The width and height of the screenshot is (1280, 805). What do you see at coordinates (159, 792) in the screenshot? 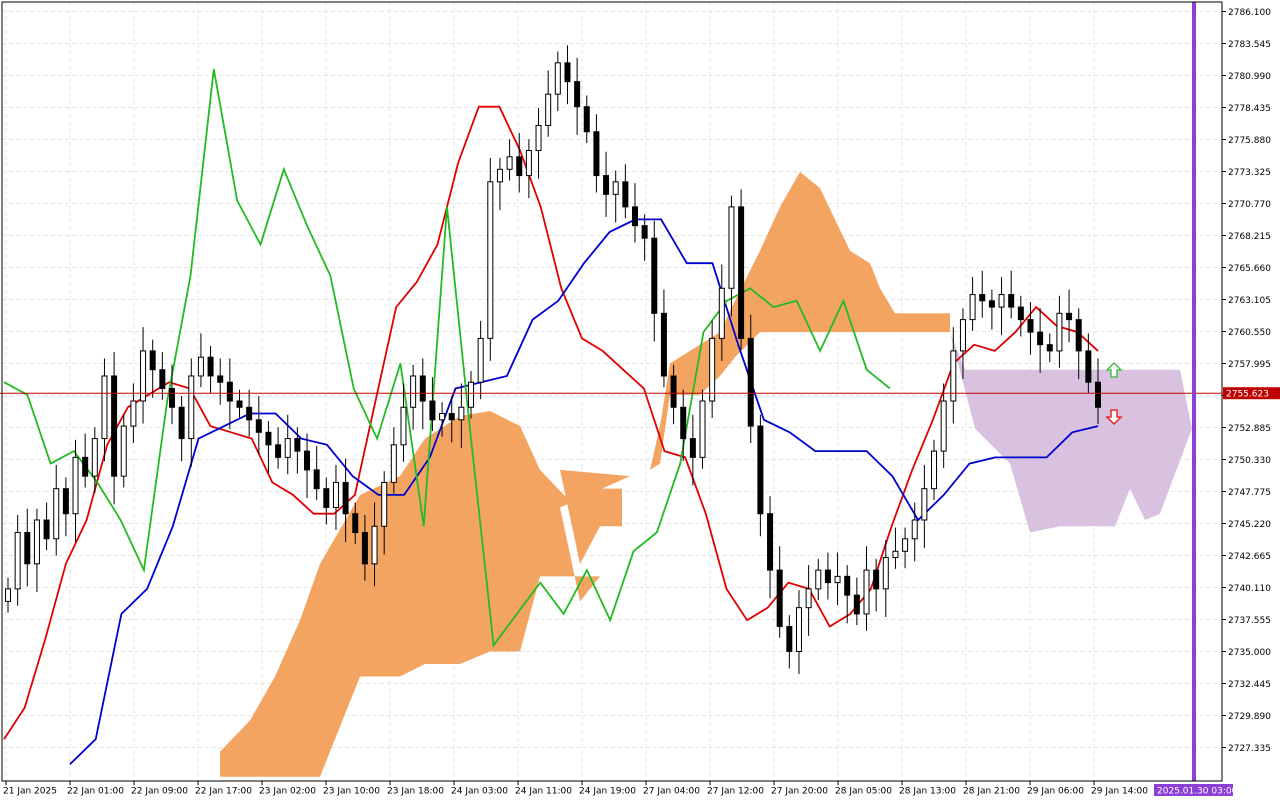
I see `x-tick-label: 22 Jan 09:00` at bounding box center [159, 792].